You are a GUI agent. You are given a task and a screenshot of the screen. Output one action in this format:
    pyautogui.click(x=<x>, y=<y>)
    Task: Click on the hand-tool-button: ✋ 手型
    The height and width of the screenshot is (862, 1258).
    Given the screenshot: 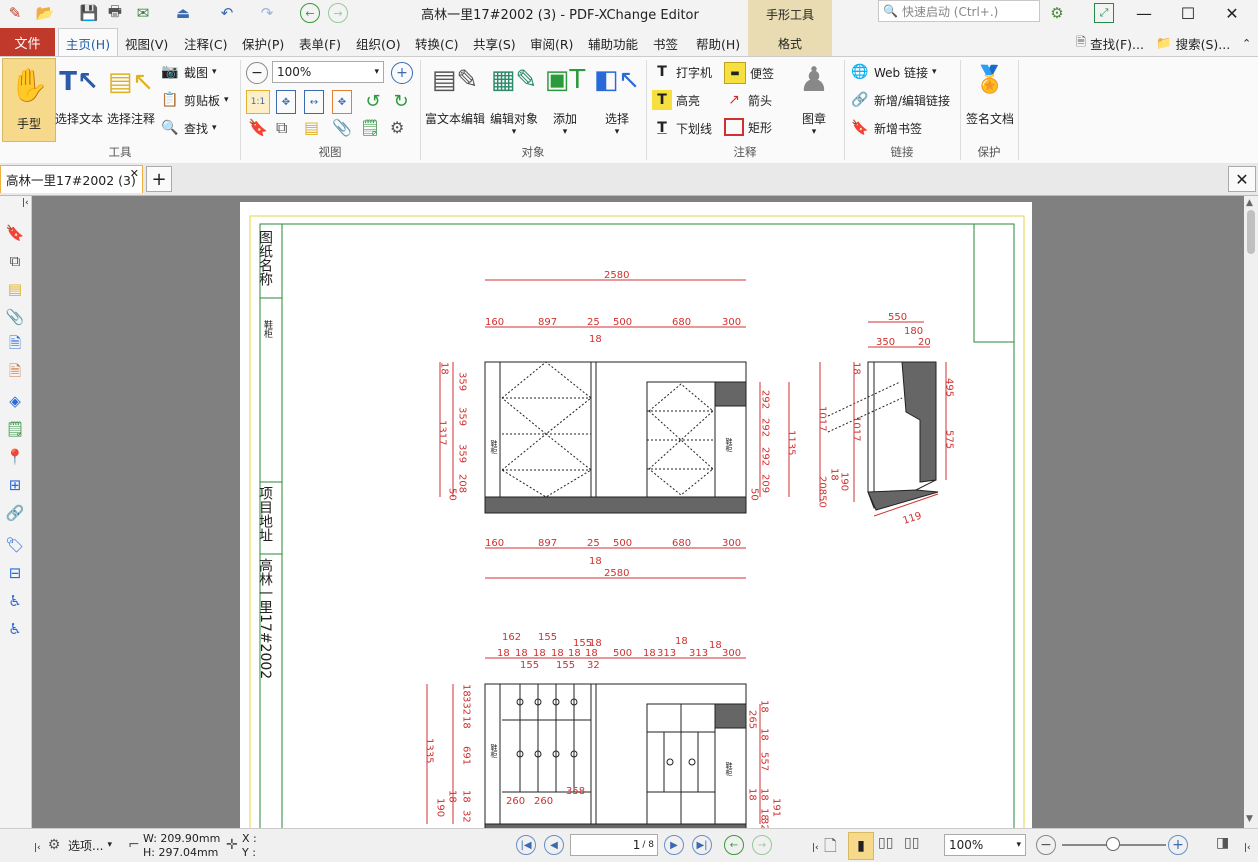 What is the action you would take?
    pyautogui.click(x=29, y=100)
    